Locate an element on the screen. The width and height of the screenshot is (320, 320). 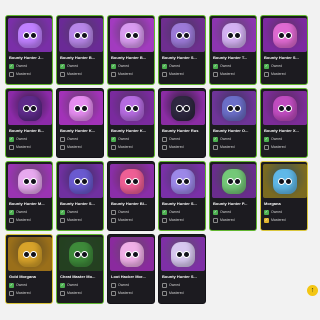
brawler-card: Bounty Hunter K... Owned Mastered is located at coordinates (80, 123).